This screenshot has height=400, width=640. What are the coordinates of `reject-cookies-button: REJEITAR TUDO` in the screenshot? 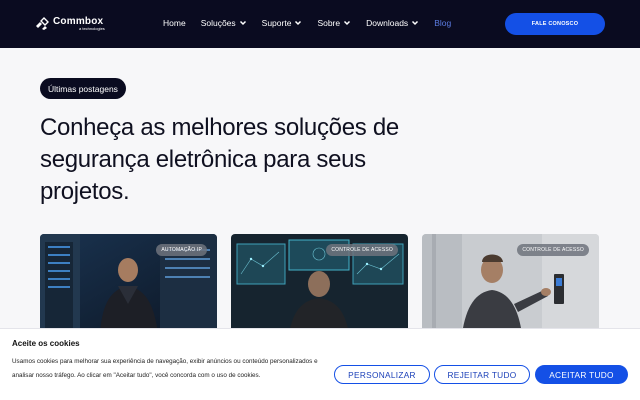 It's located at (482, 374).